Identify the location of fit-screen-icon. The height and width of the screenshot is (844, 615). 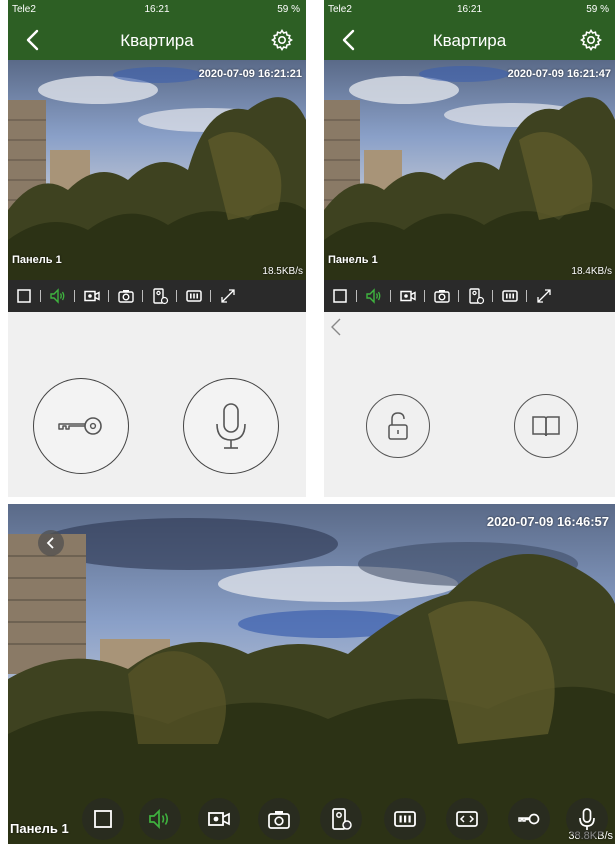
(467, 819).